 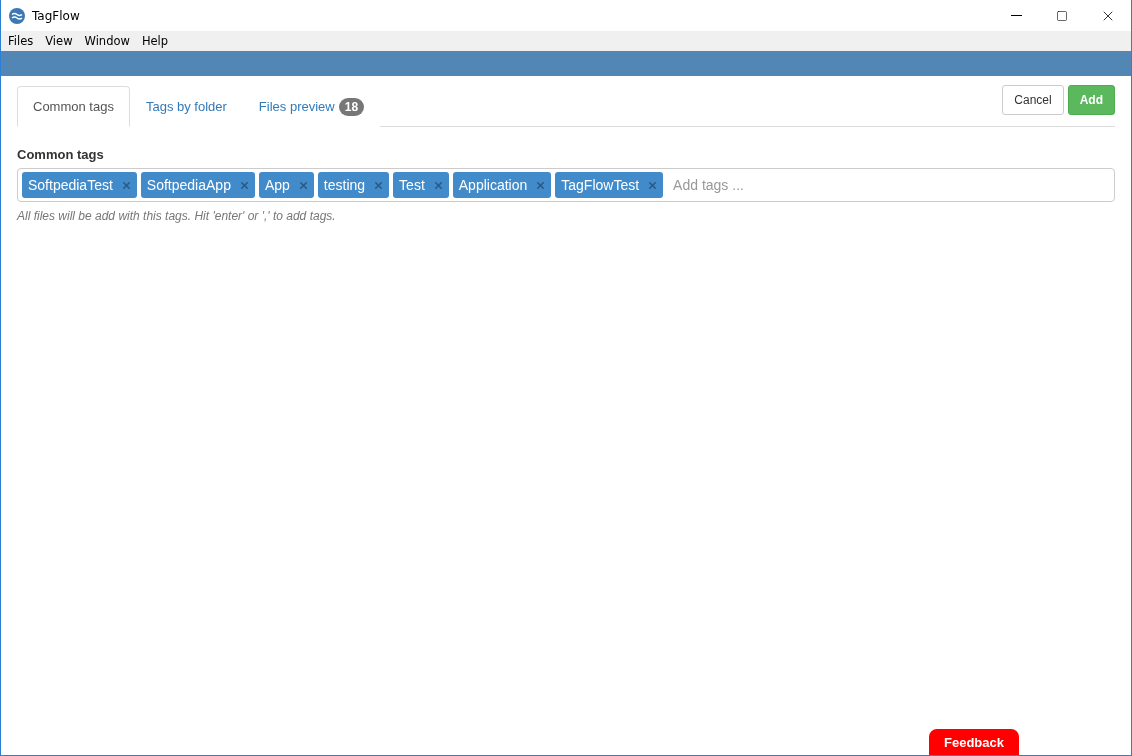 I want to click on section-label: Common tags, so click(x=61, y=154).